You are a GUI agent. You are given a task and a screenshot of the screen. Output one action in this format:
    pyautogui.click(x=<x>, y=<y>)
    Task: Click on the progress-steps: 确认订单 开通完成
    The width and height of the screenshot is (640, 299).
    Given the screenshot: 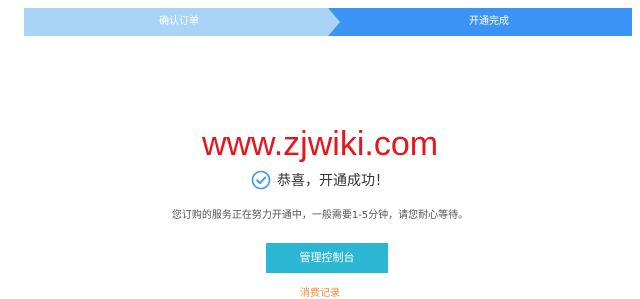 What is the action you would take?
    pyautogui.click(x=328, y=22)
    